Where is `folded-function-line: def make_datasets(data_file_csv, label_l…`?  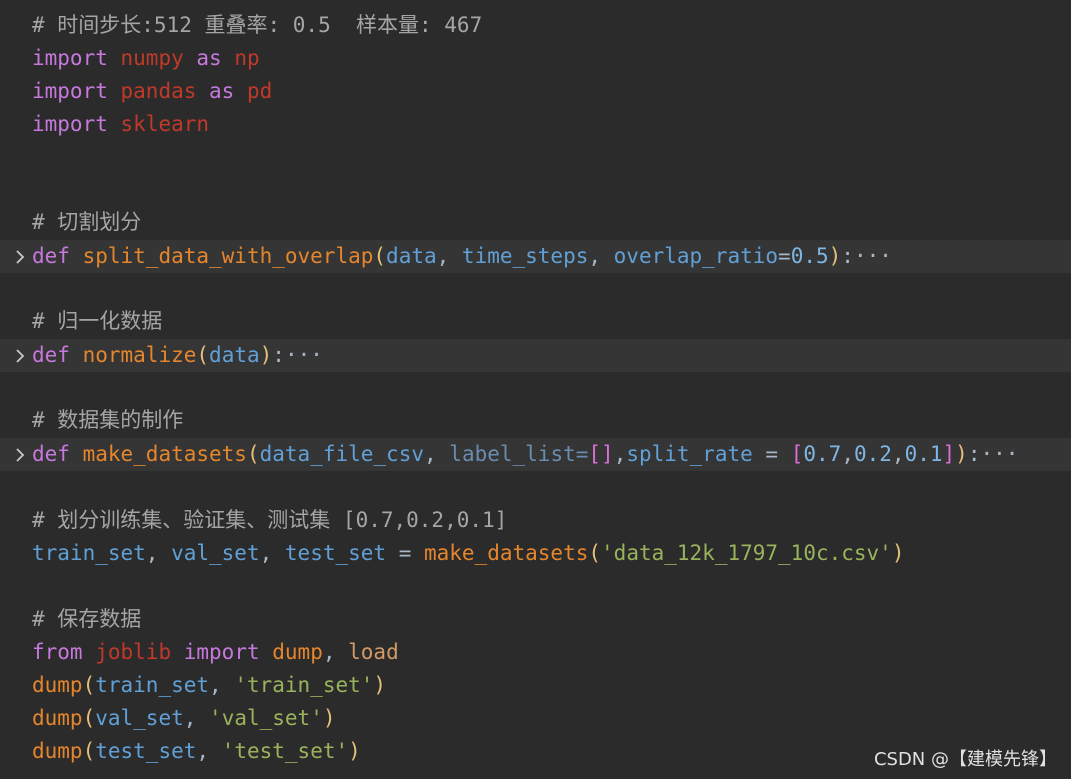
folded-function-line: def make_datasets(data_file_csv, label_l… is located at coordinates (535, 454).